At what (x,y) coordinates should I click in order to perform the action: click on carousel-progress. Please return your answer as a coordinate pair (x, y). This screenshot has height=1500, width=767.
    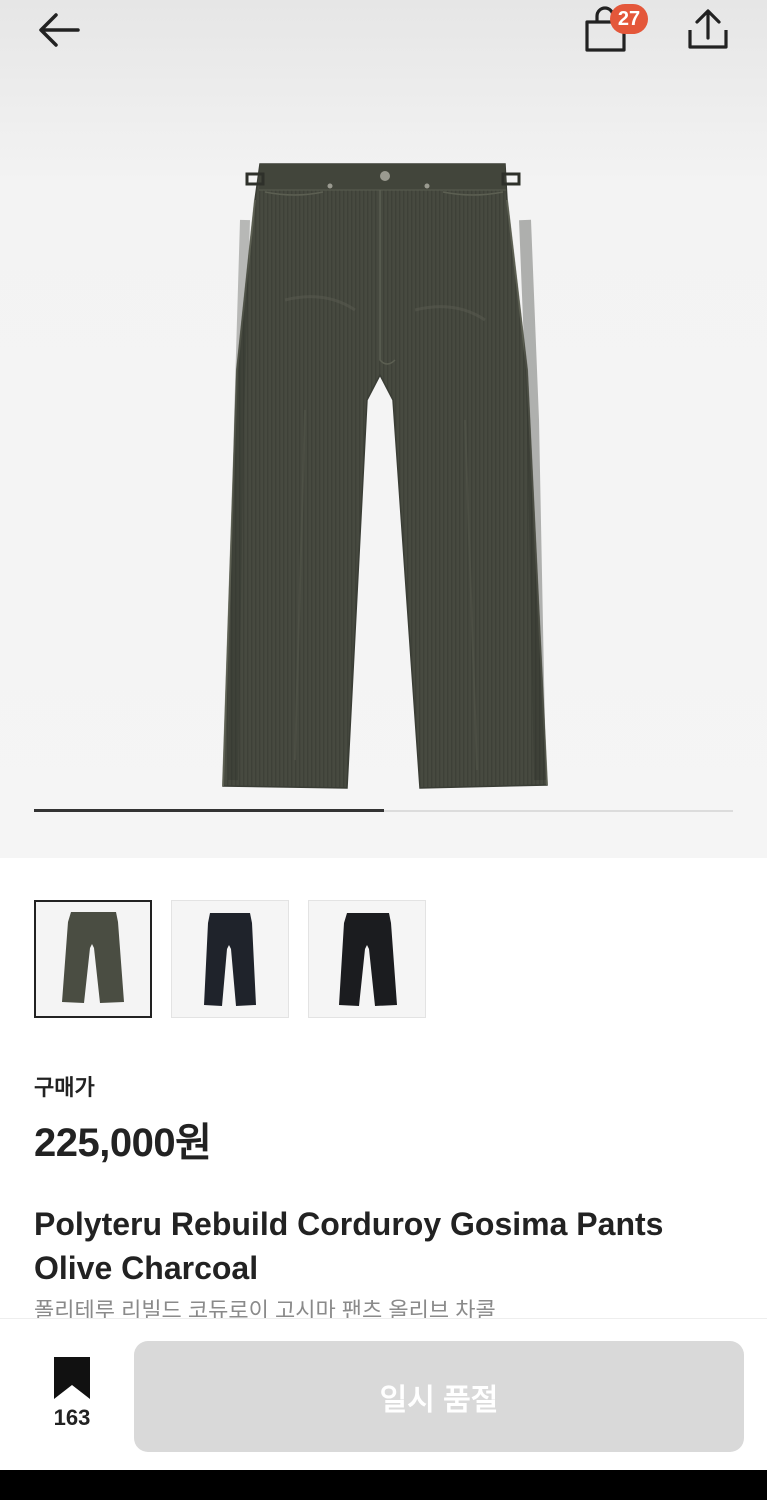
    Looking at the image, I should click on (383, 810).